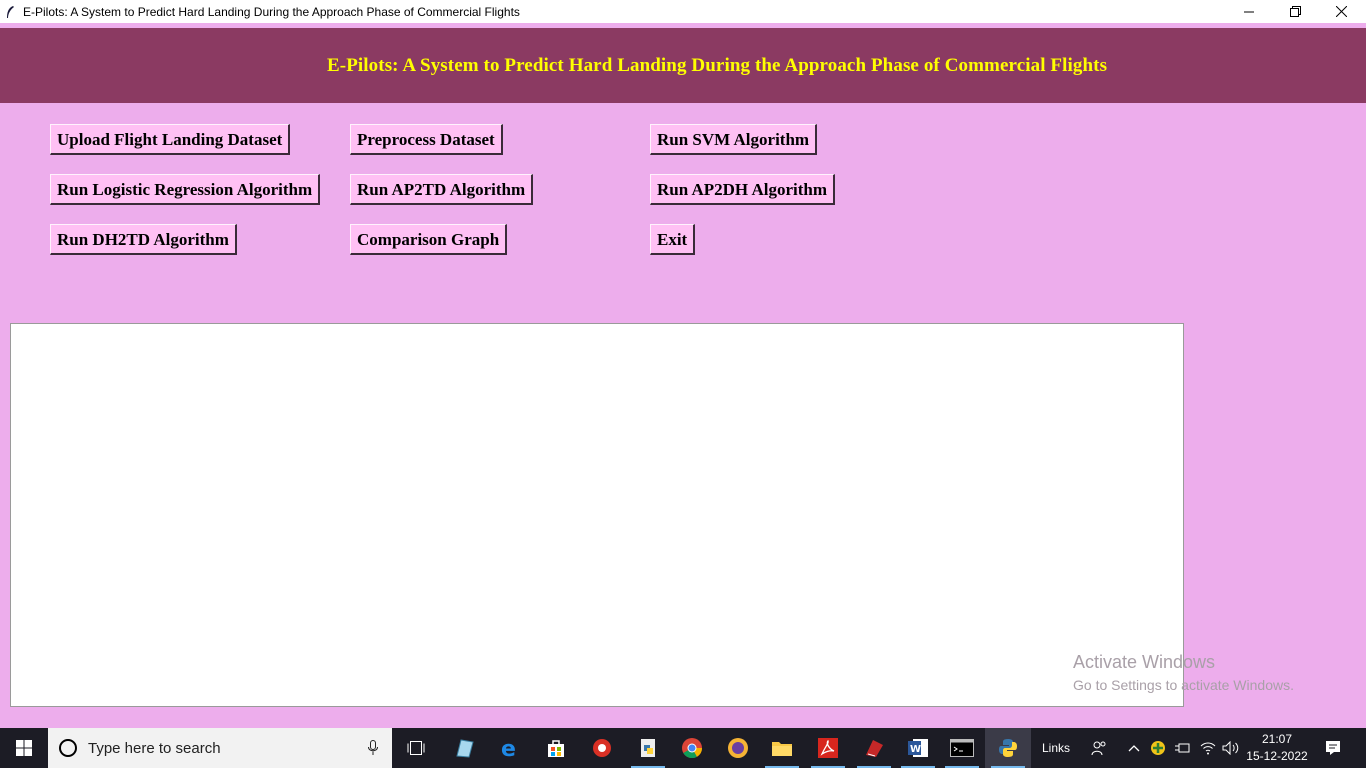 The height and width of the screenshot is (768, 1366). I want to click on preprocess-dataset-button: Preprocess Dataset, so click(426, 139).